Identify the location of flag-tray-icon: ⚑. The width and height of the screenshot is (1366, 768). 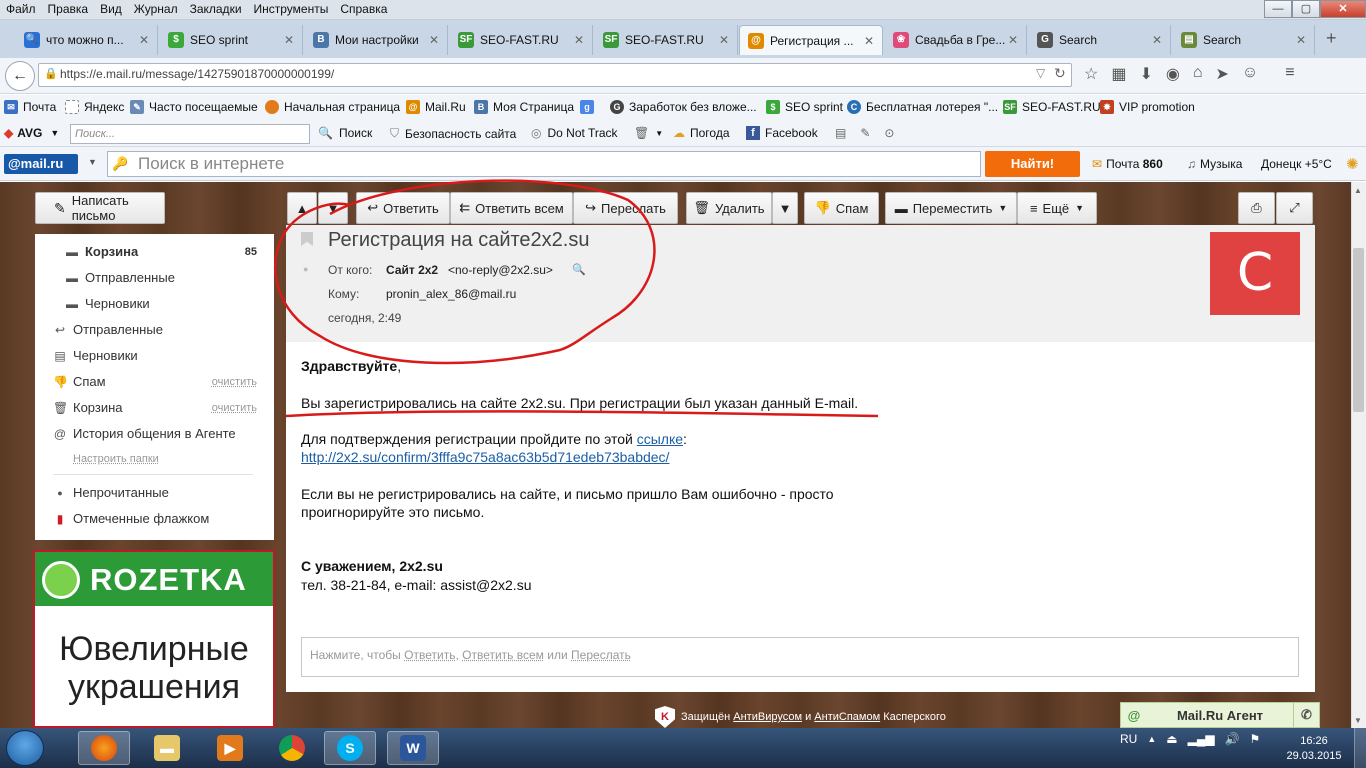
(1255, 739).